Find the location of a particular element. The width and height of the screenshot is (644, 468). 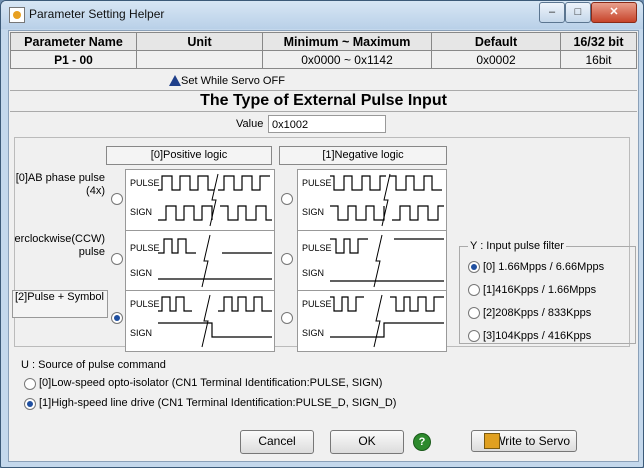

value-label: Value is located at coordinates (250, 124).